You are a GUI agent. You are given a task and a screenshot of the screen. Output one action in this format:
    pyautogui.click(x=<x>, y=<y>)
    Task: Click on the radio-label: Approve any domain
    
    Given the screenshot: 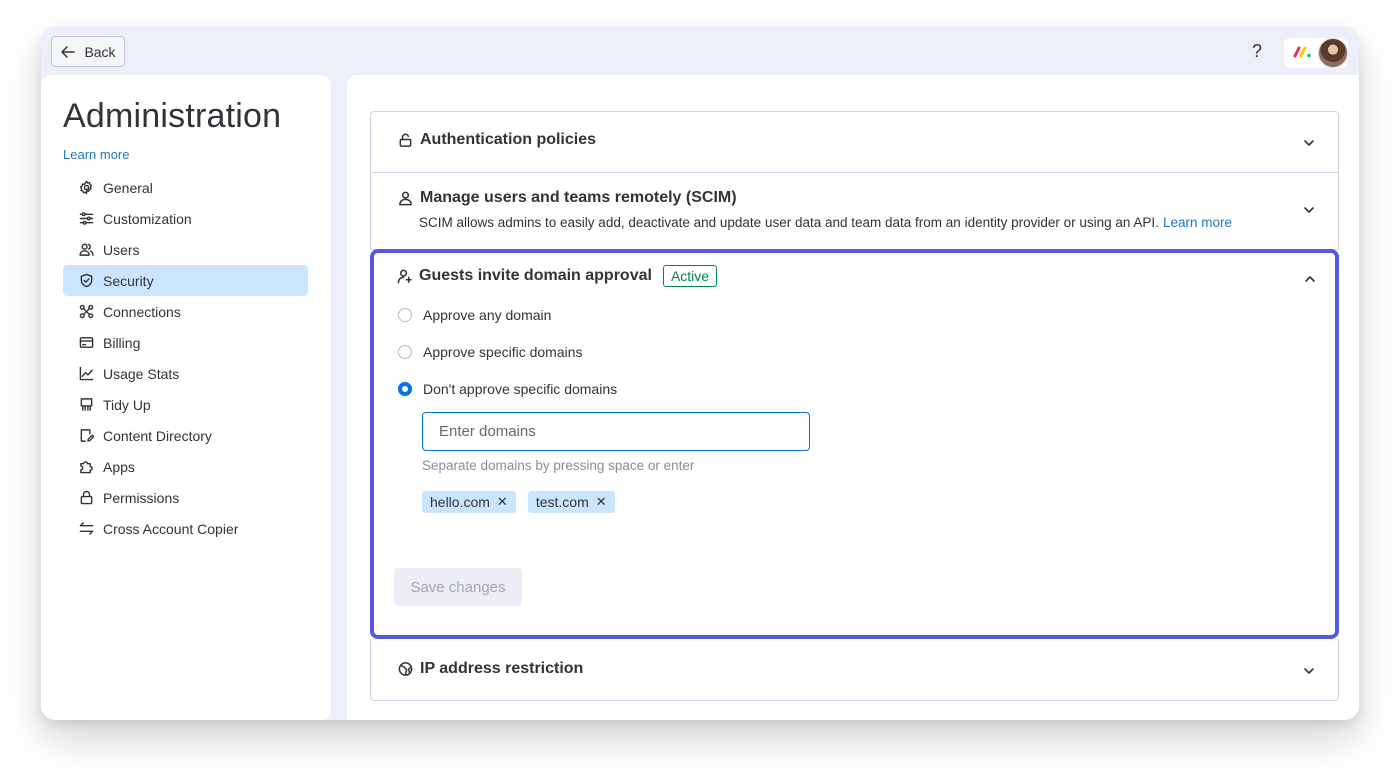 What is the action you would take?
    pyautogui.click(x=487, y=315)
    